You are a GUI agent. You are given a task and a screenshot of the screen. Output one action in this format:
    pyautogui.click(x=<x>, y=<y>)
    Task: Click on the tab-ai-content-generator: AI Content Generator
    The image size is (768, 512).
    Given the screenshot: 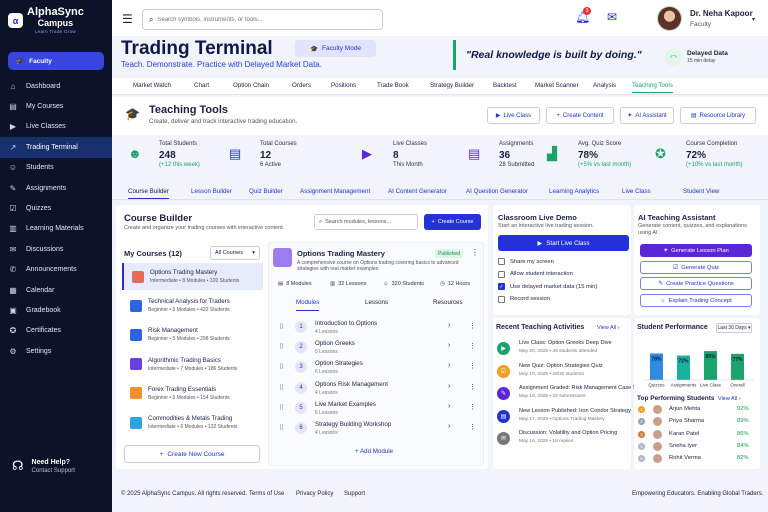 What is the action you would take?
    pyautogui.click(x=417, y=191)
    